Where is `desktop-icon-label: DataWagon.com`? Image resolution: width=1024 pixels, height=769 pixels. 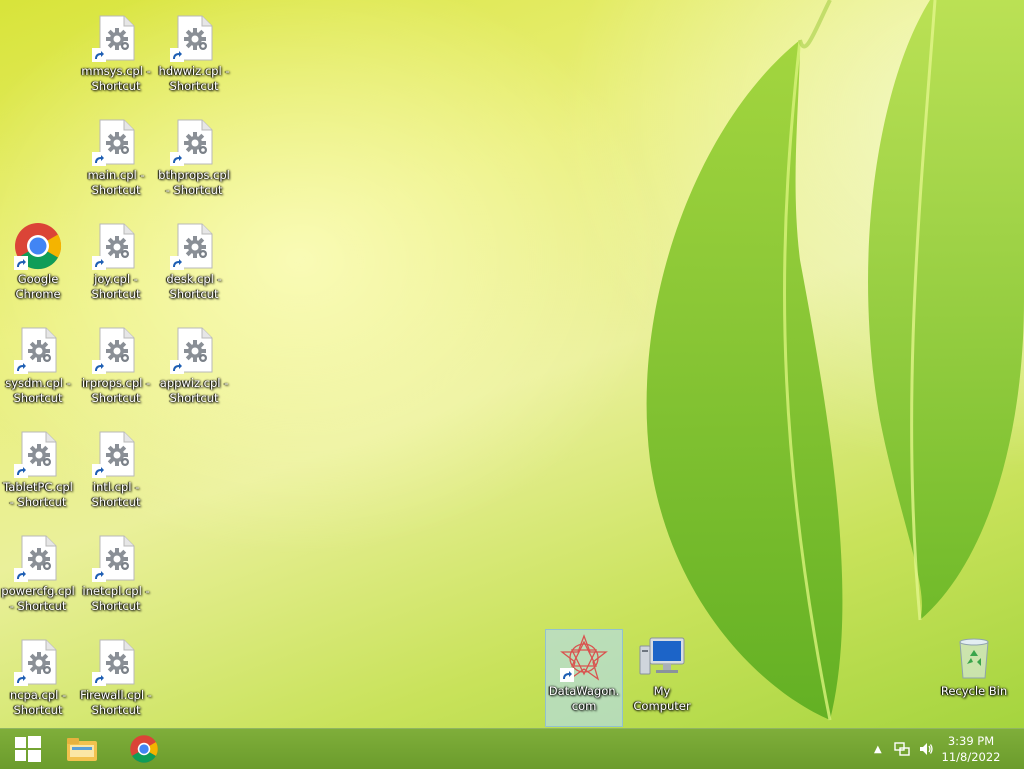 desktop-icon-label: DataWagon.com is located at coordinates (584, 698).